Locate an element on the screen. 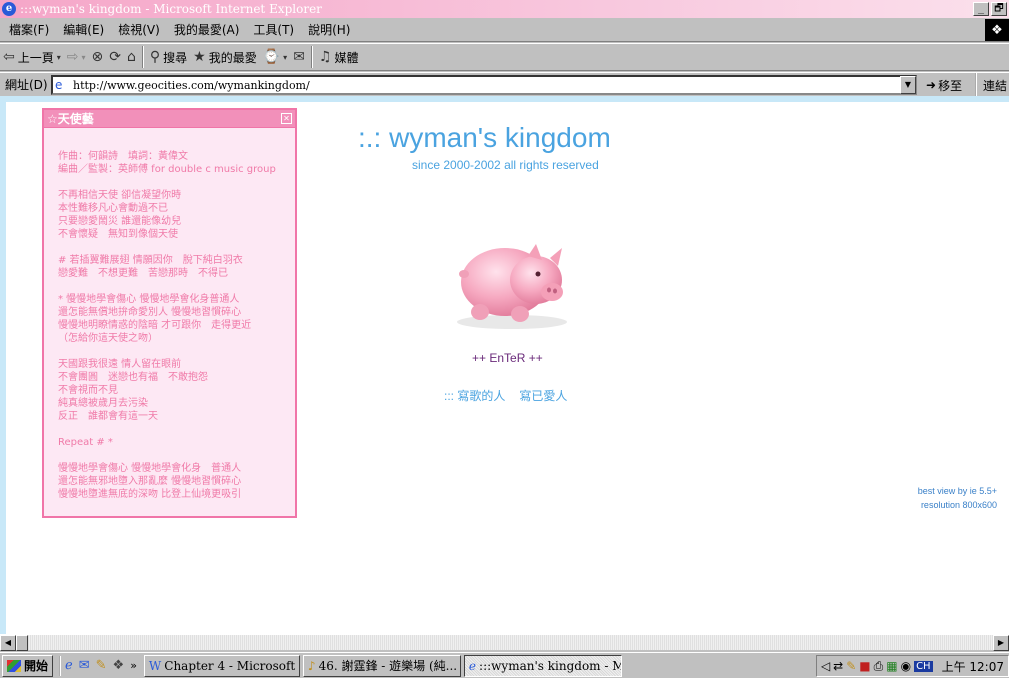 Image resolution: width=1009 pixels, height=678 pixels. go-button: ➜ 移至 is located at coordinates (944, 85).